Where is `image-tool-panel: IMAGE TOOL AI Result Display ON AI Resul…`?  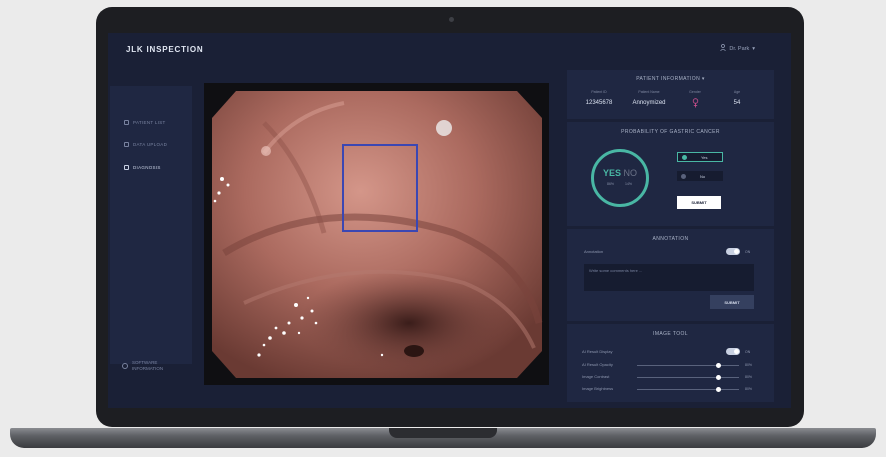
image-tool-panel: IMAGE TOOL AI Result Display ON AI Resul… is located at coordinates (670, 363).